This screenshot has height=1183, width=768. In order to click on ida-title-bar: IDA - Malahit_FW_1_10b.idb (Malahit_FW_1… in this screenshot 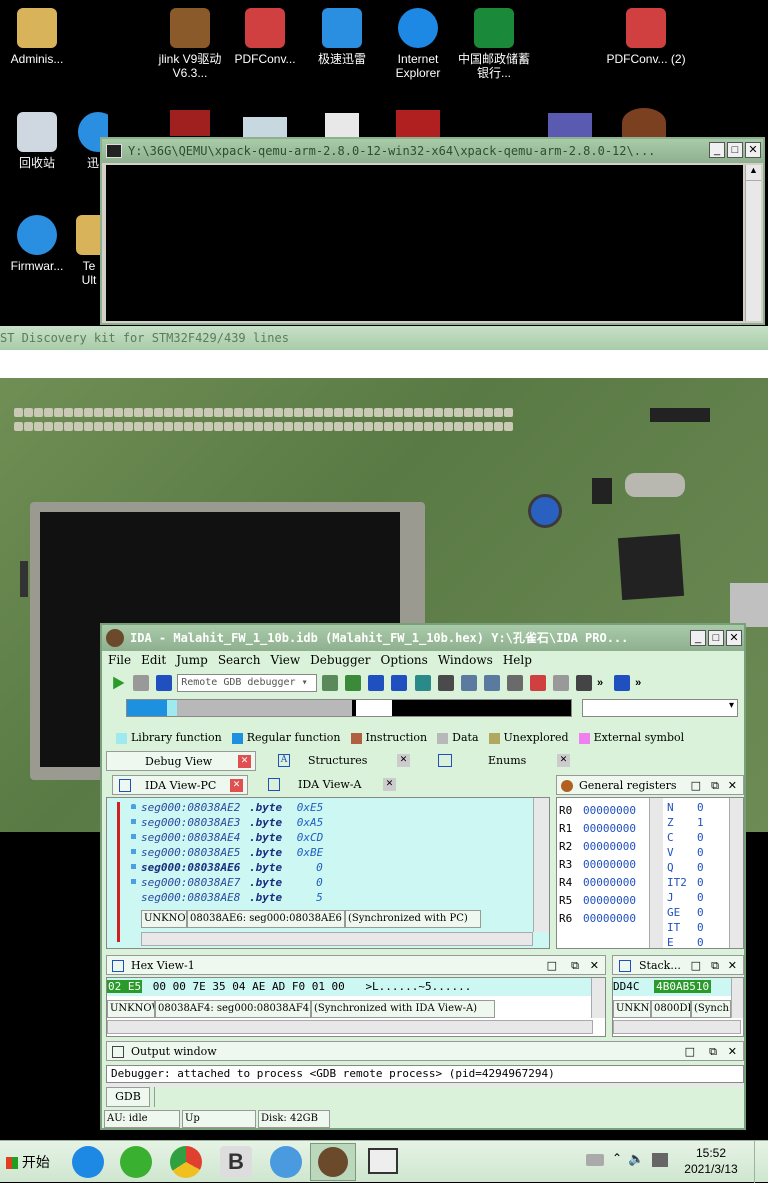, I will do `click(423, 638)`.